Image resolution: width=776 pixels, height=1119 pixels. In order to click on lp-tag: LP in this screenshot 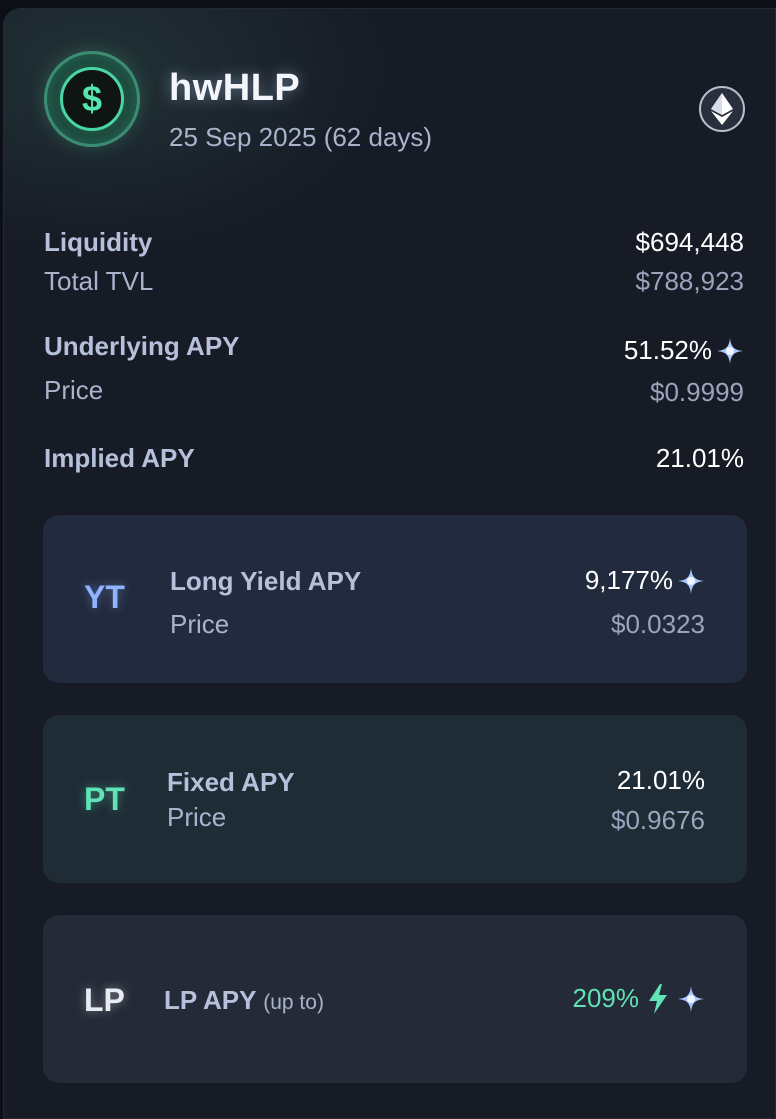, I will do `click(104, 1000)`.